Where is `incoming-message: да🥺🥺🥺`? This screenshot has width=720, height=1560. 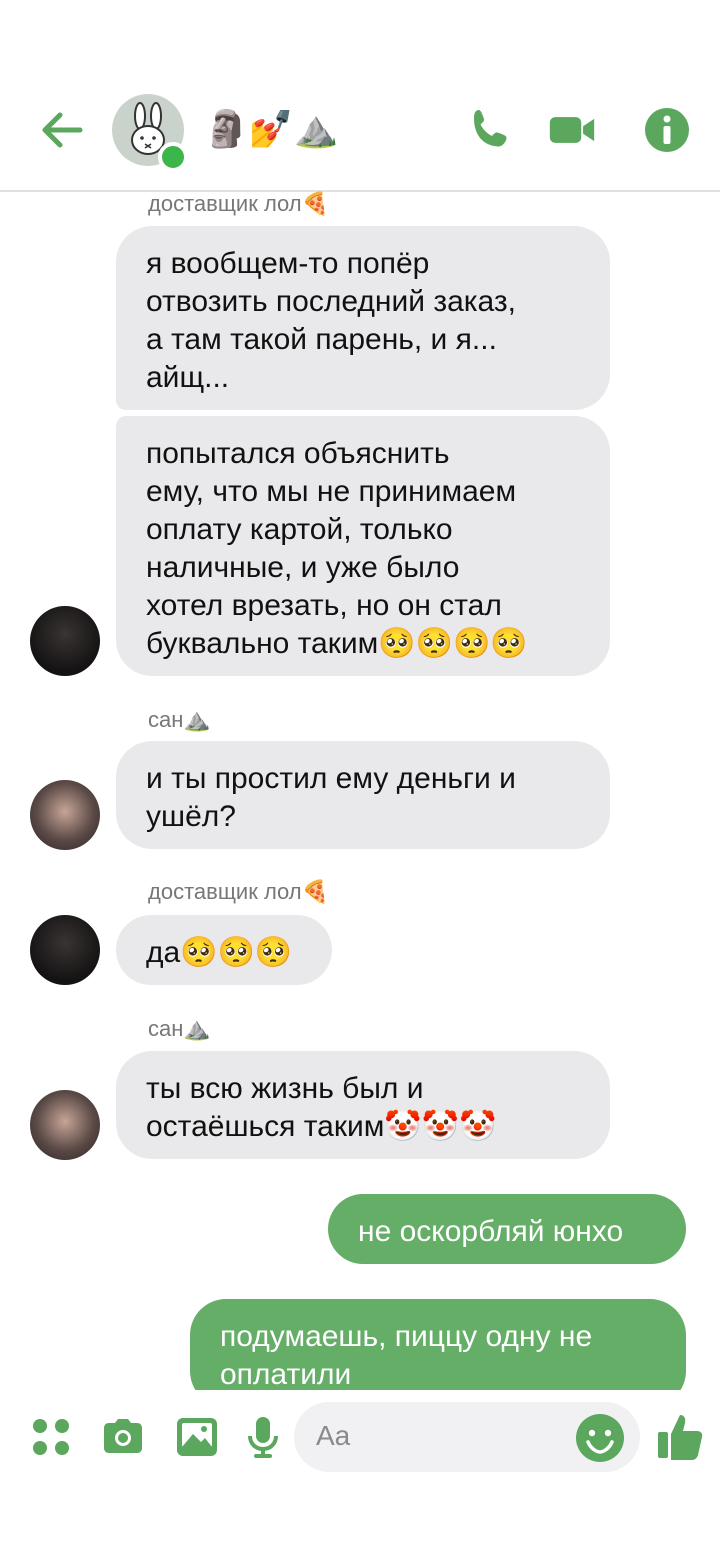
incoming-message: да🥺🥺🥺 is located at coordinates (224, 950).